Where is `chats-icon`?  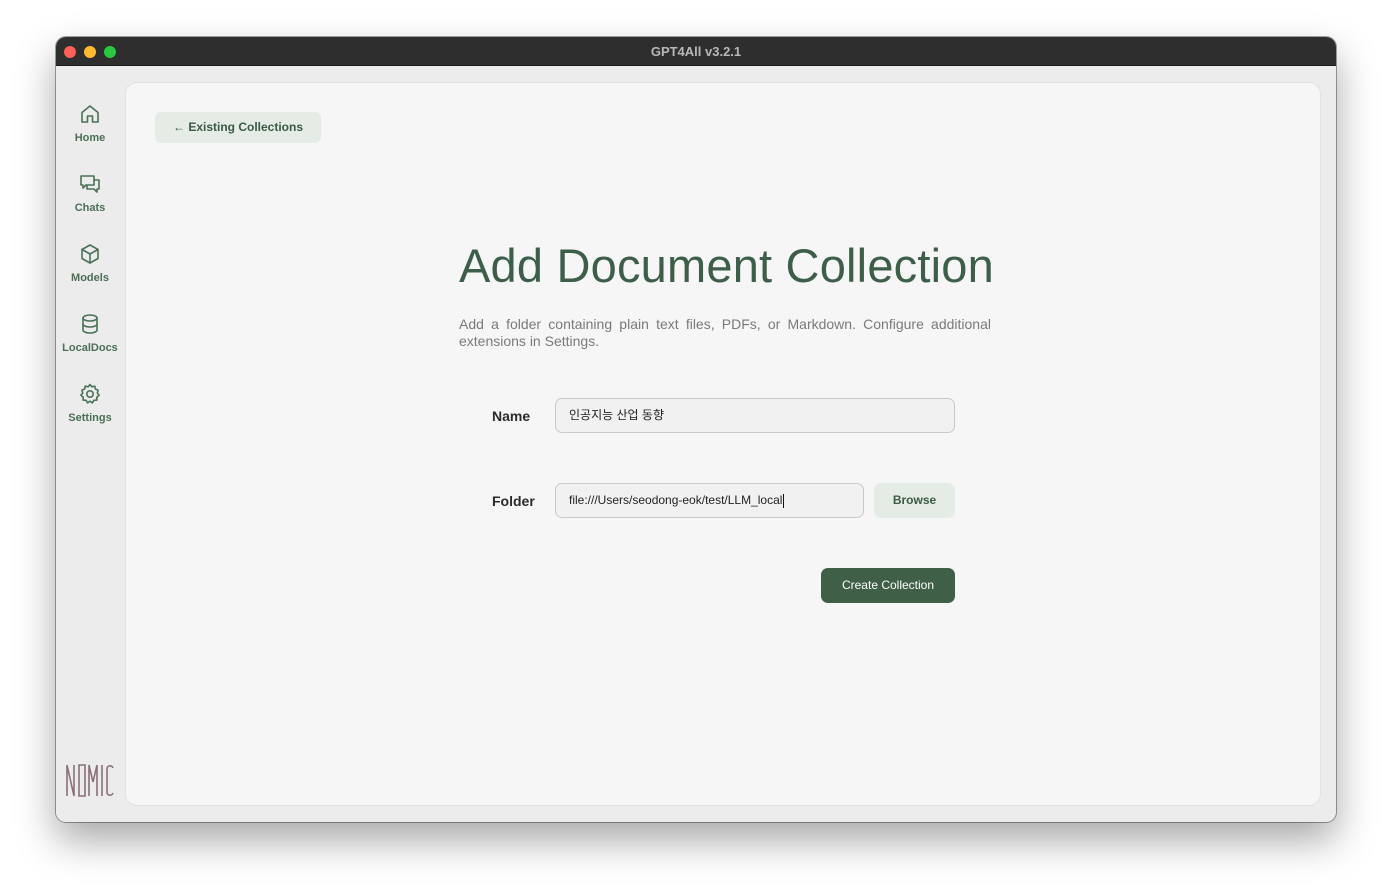 chats-icon is located at coordinates (90, 184).